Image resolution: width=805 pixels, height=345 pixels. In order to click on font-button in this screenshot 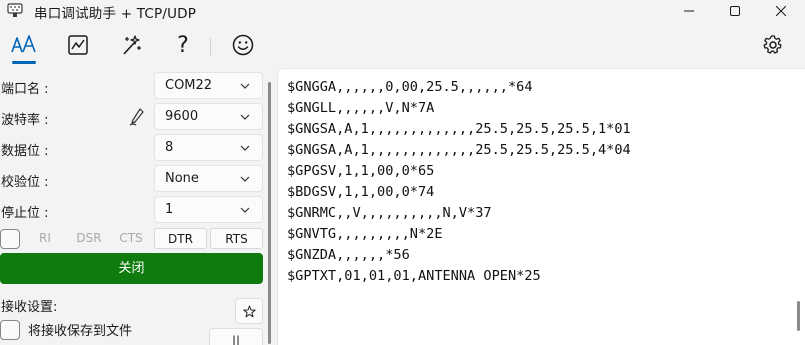, I will do `click(24, 45)`.